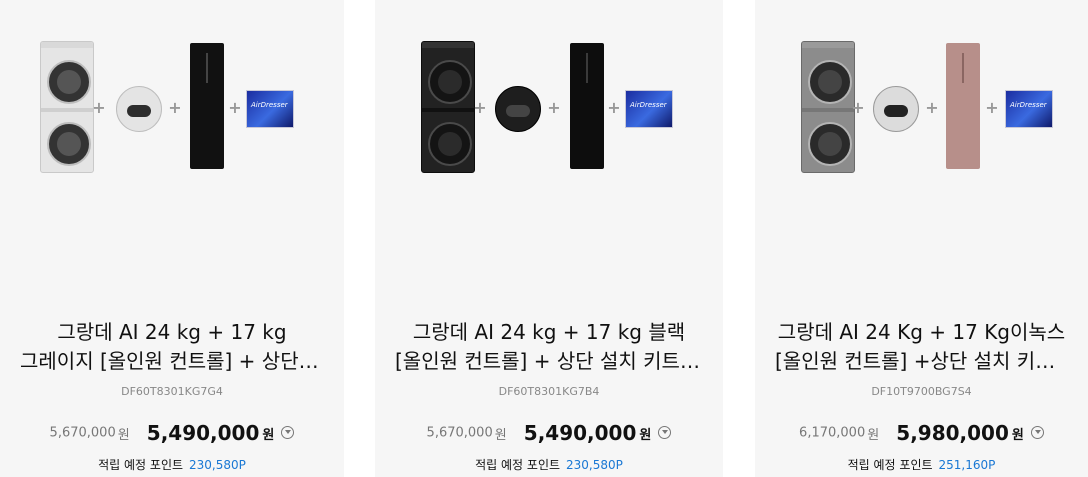 Image resolution: width=1088 pixels, height=477 pixels. Describe the element at coordinates (172, 332) in the screenshot. I see `product-title-line1: 그랑데 AI 24 kg + 17 kg` at that location.